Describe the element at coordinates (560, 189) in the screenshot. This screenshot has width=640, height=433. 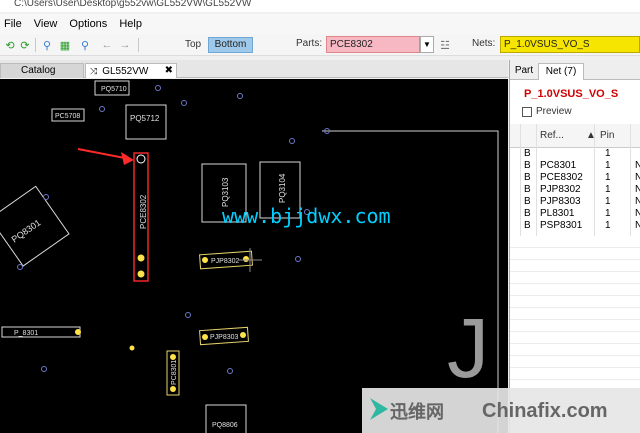
I see `cell-ref: PJP8302` at that location.